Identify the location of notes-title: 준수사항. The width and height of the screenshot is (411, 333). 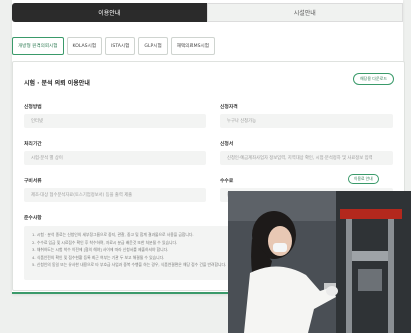
(33, 218).